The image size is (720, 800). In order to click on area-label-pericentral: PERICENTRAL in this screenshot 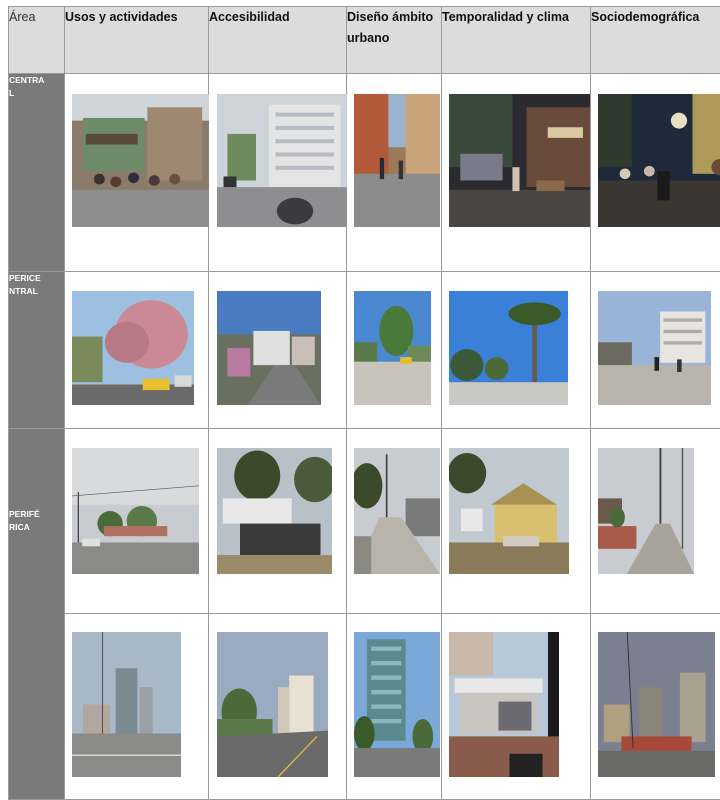, I will do `click(37, 350)`.